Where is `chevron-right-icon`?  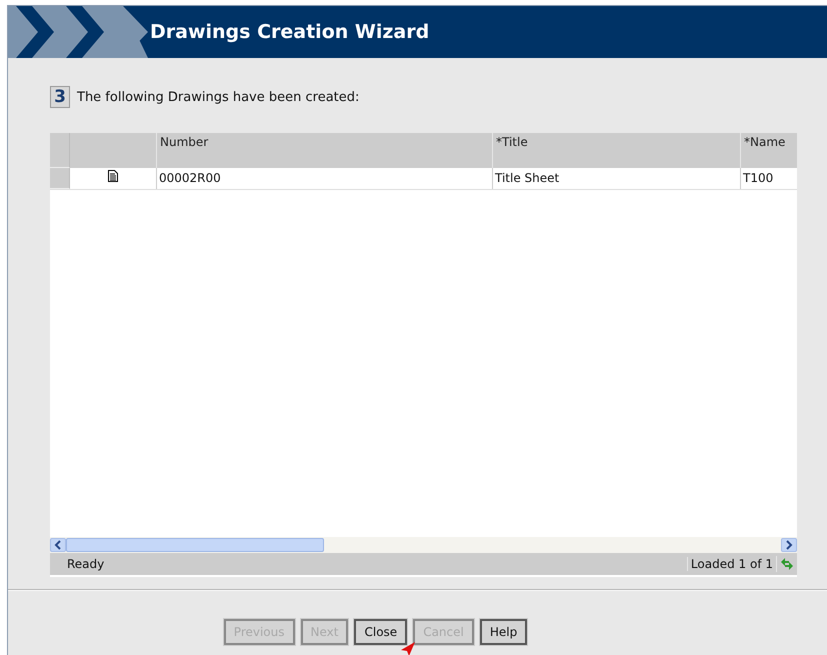
chevron-right-icon is located at coordinates (789, 545).